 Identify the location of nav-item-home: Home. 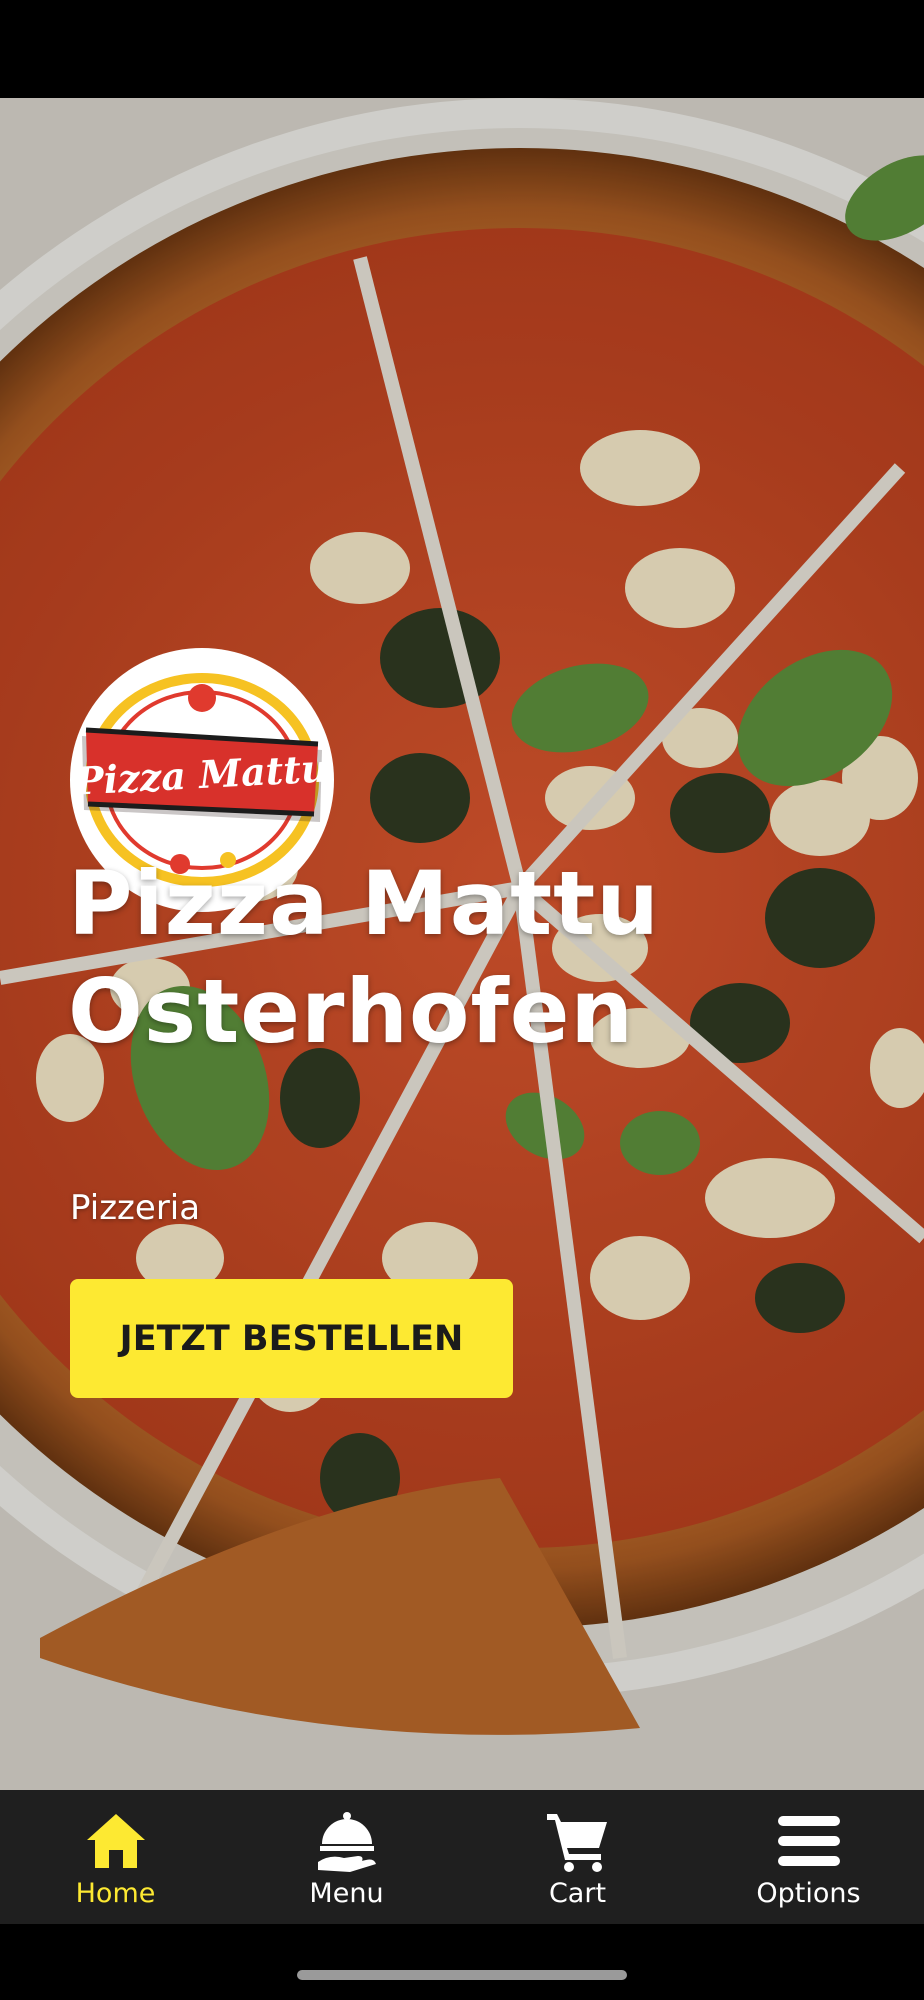
(115, 1857).